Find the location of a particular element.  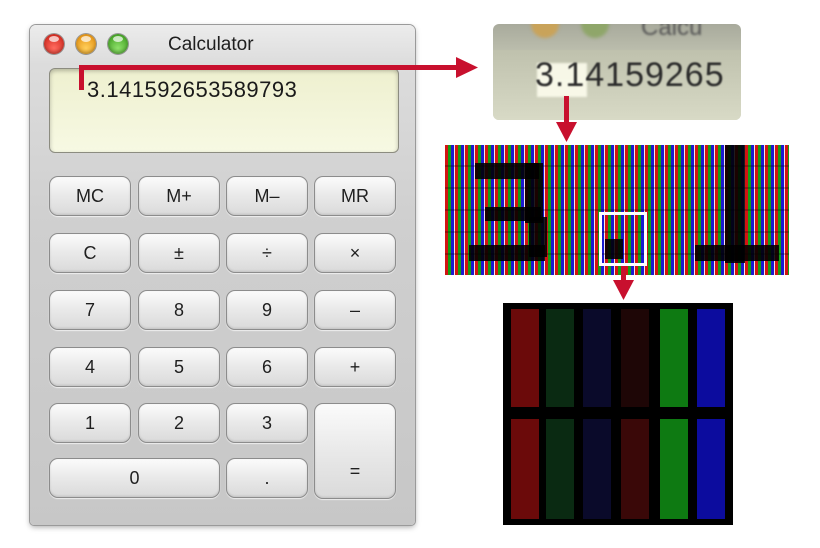

divide-button: ÷ is located at coordinates (267, 253).